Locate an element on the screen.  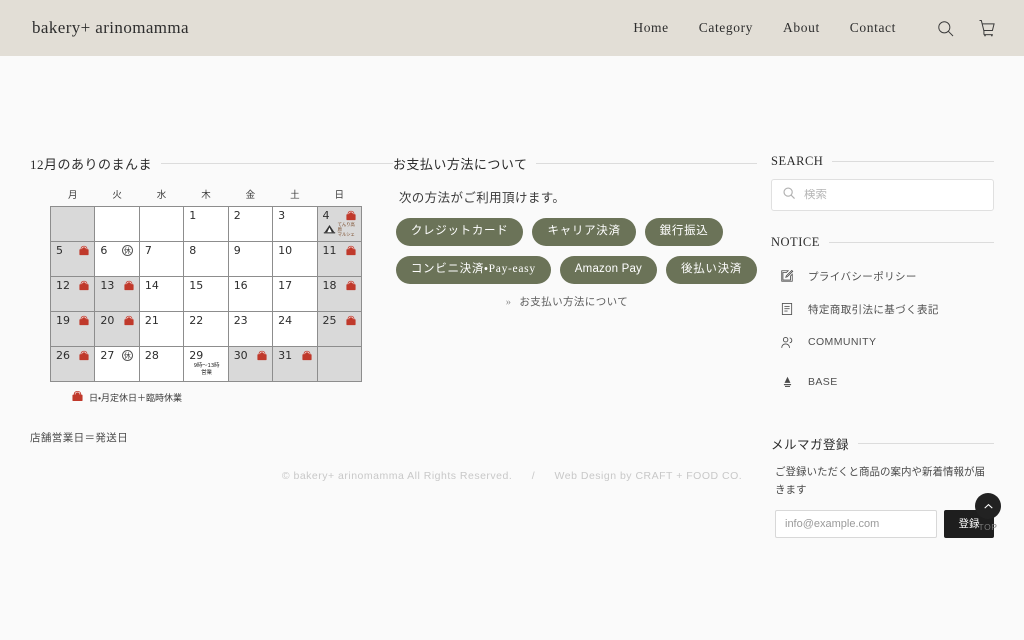
calendar-day-3: 3 is located at coordinates (295, 224).